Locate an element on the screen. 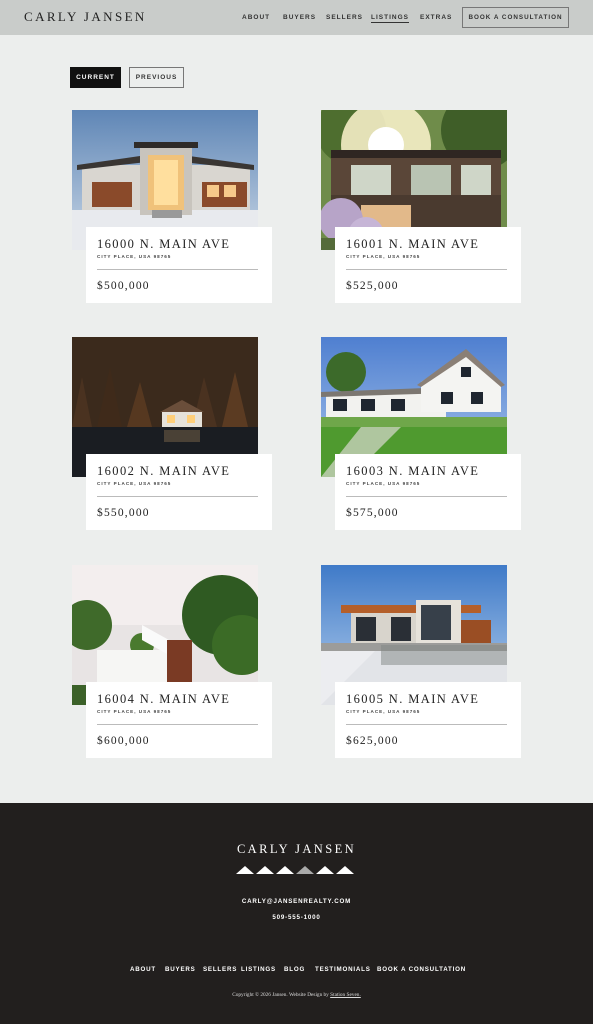 This screenshot has width=593, height=1024. footer-nav-about: ABOUT is located at coordinates (143, 969).